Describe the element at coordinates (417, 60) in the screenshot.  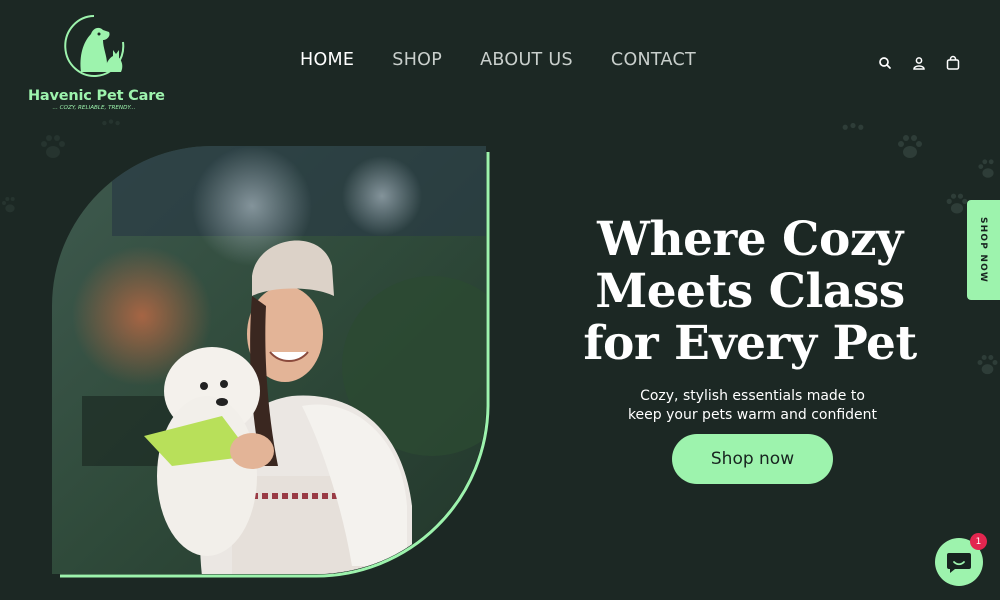
I see `nav-item-shop: SHOP` at that location.